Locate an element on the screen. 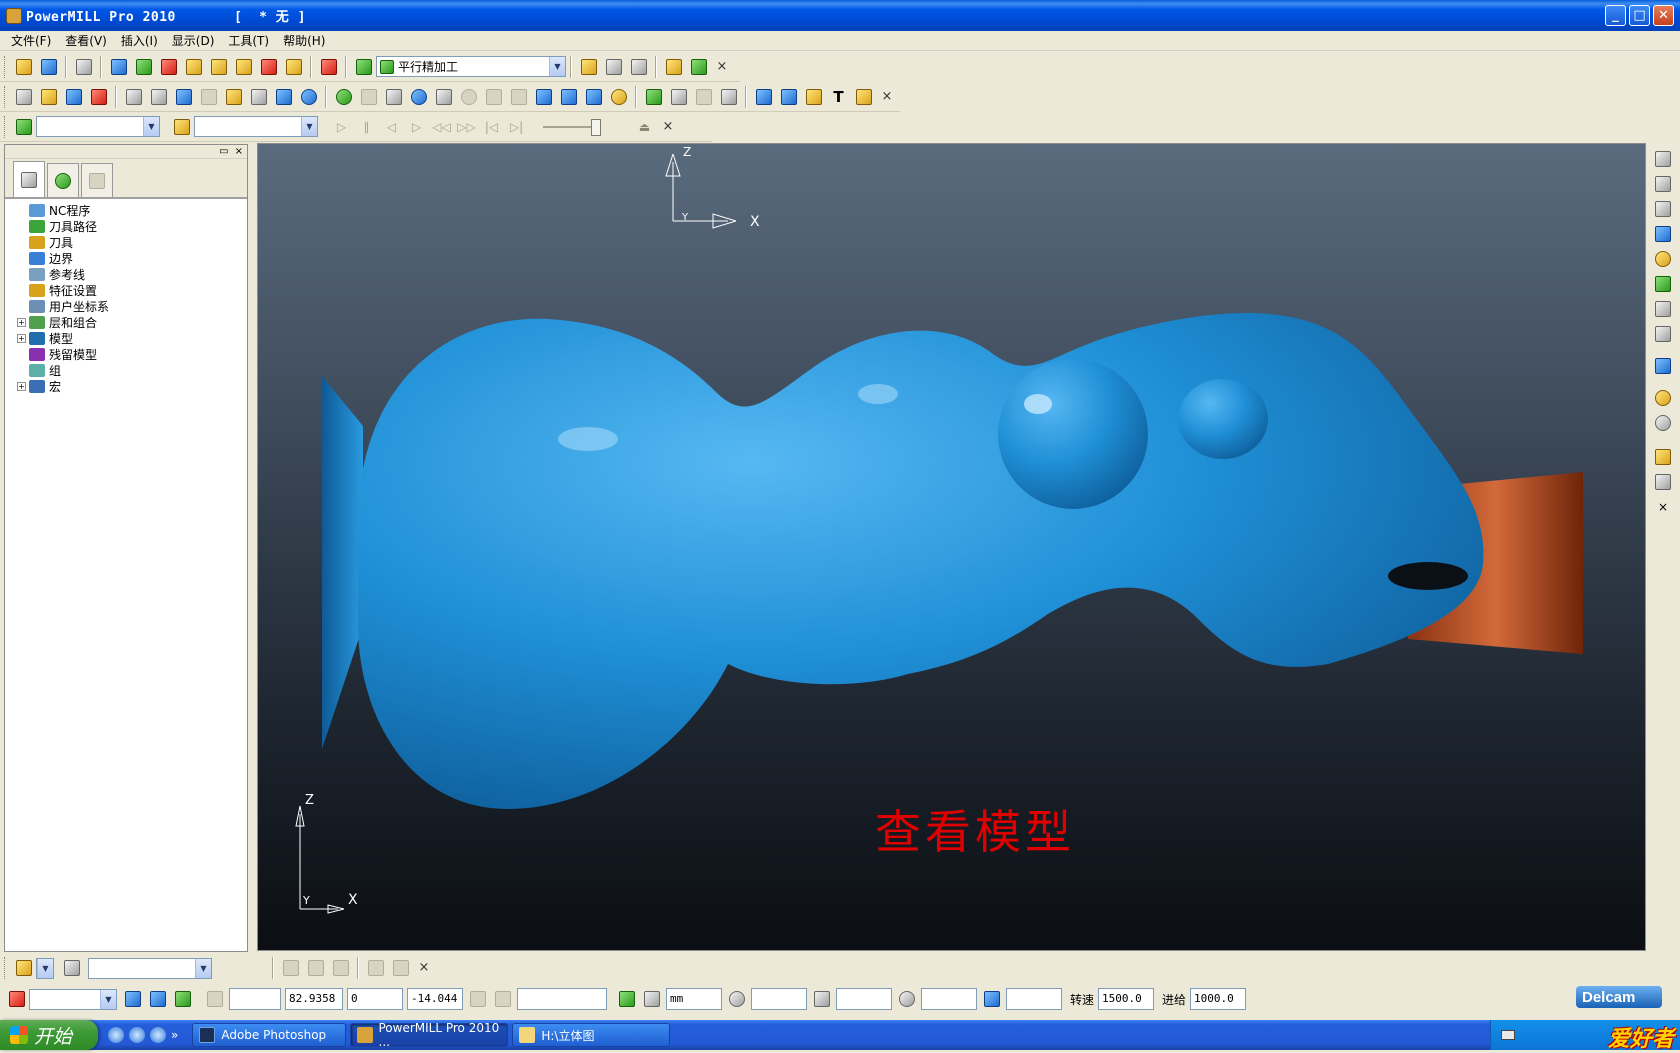  sim-toolpath-combo: ▼ is located at coordinates (98, 126).